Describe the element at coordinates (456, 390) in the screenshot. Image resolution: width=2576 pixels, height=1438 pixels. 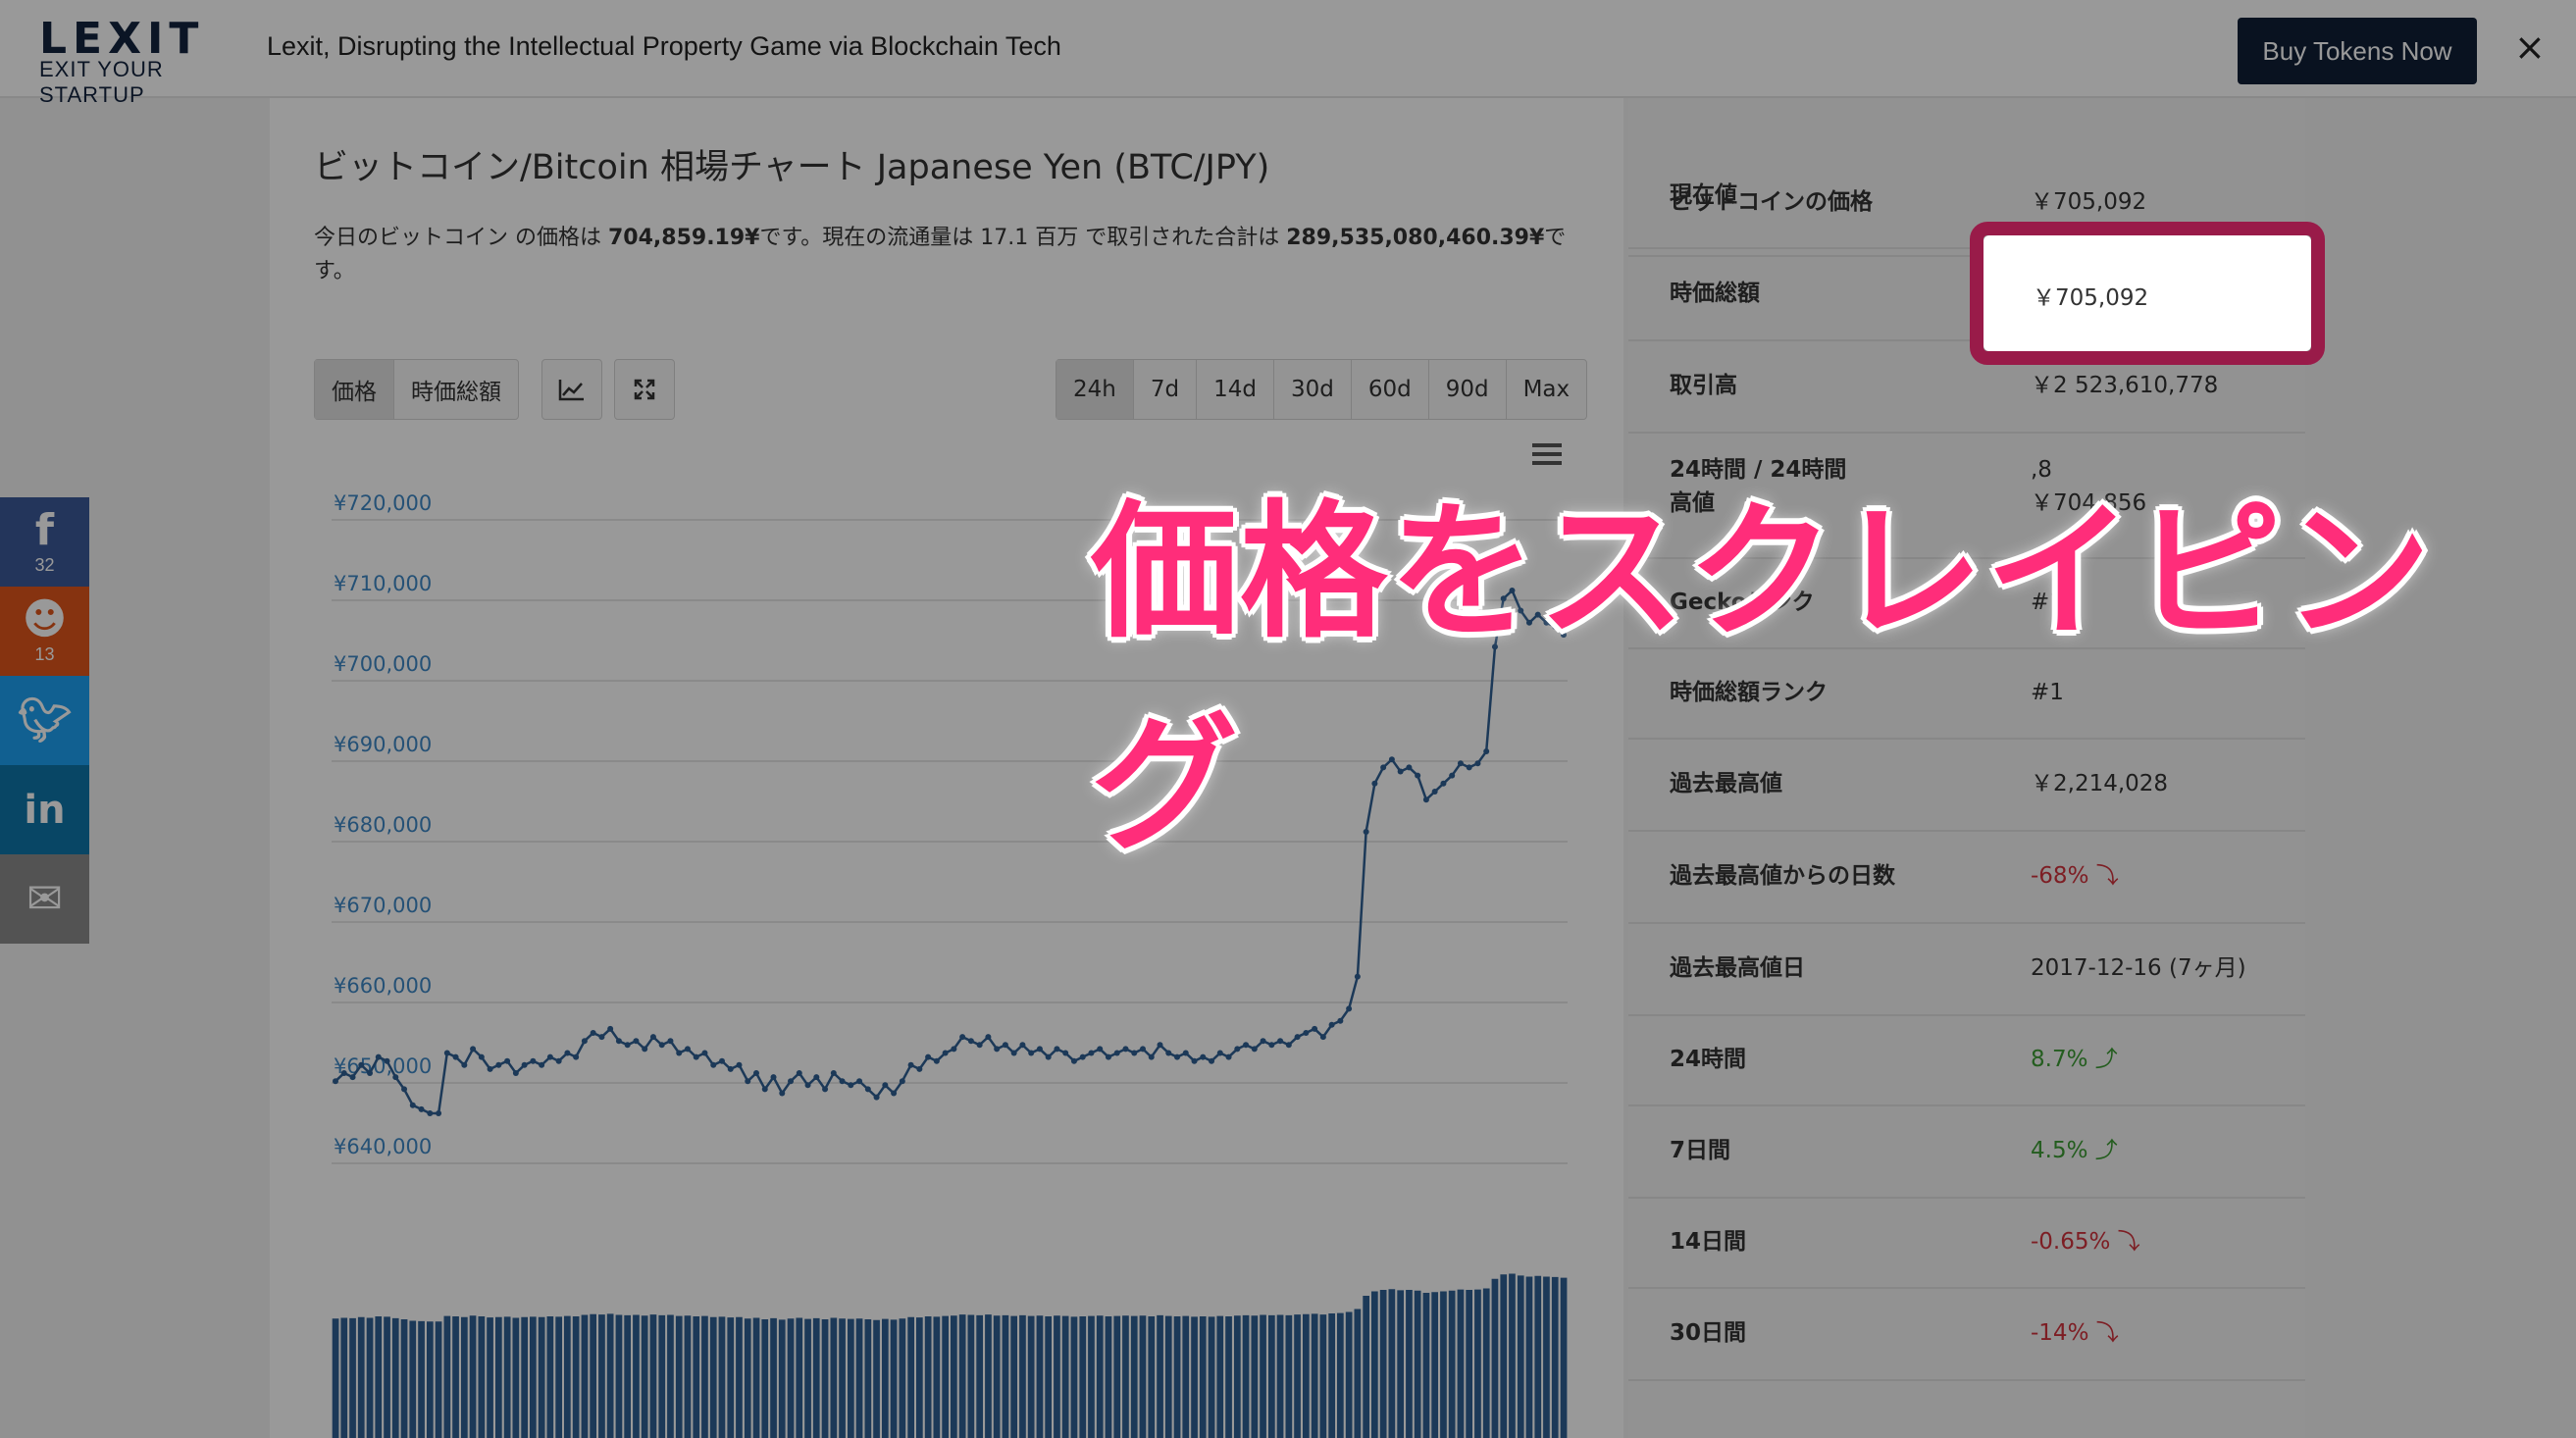
I see `market-cap-tab: 時価総額` at that location.